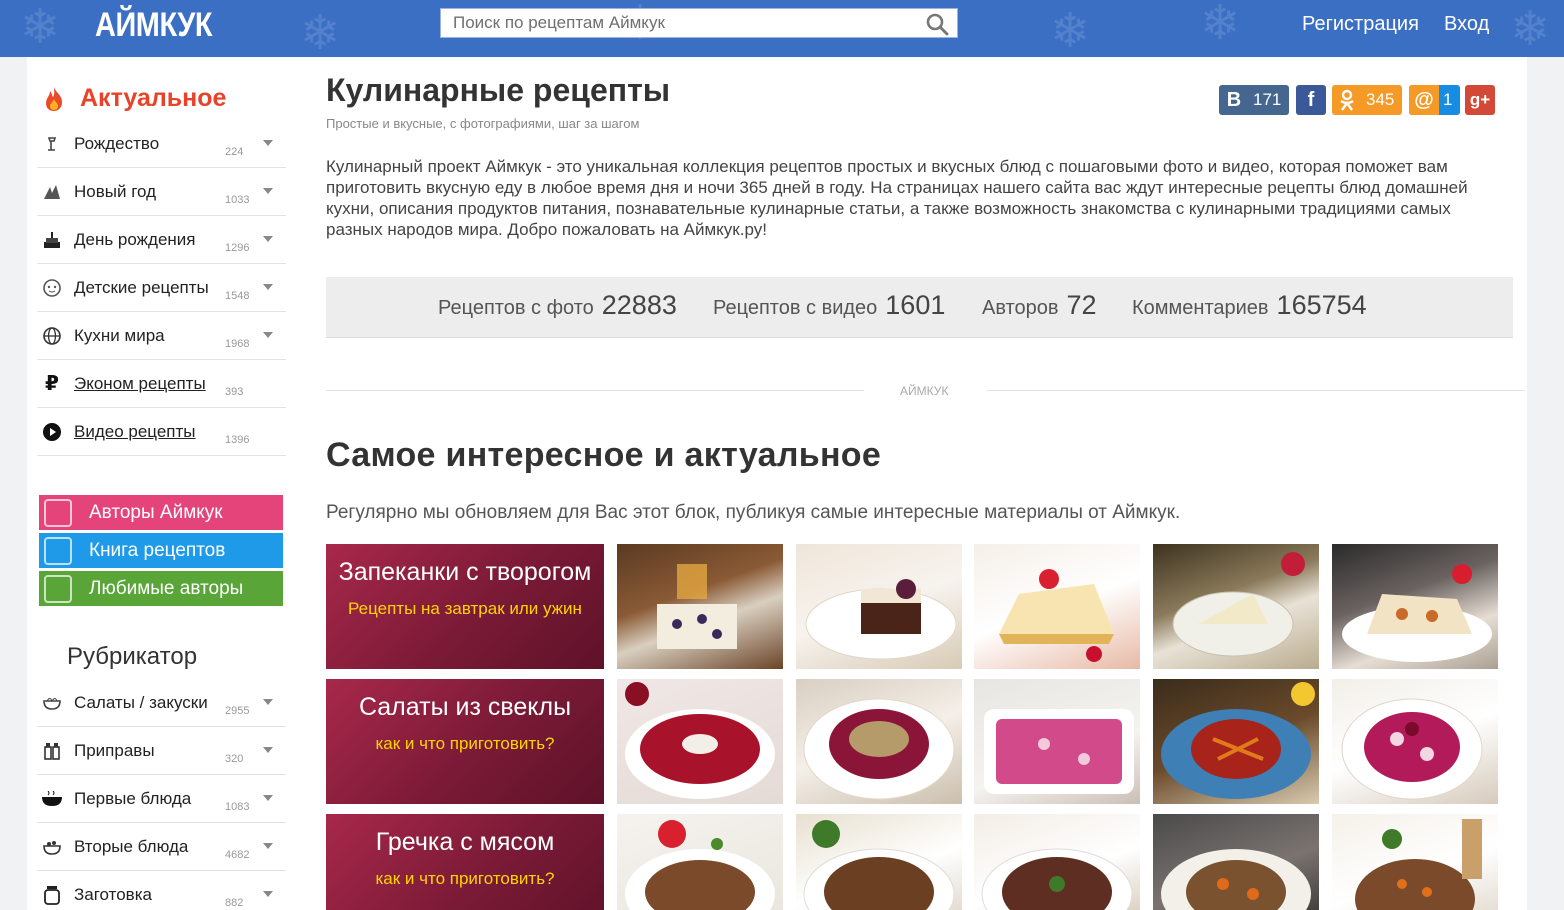 The image size is (1564, 910). I want to click on menu-item-world-cuisine: Кухни мира 1968, so click(161, 336).